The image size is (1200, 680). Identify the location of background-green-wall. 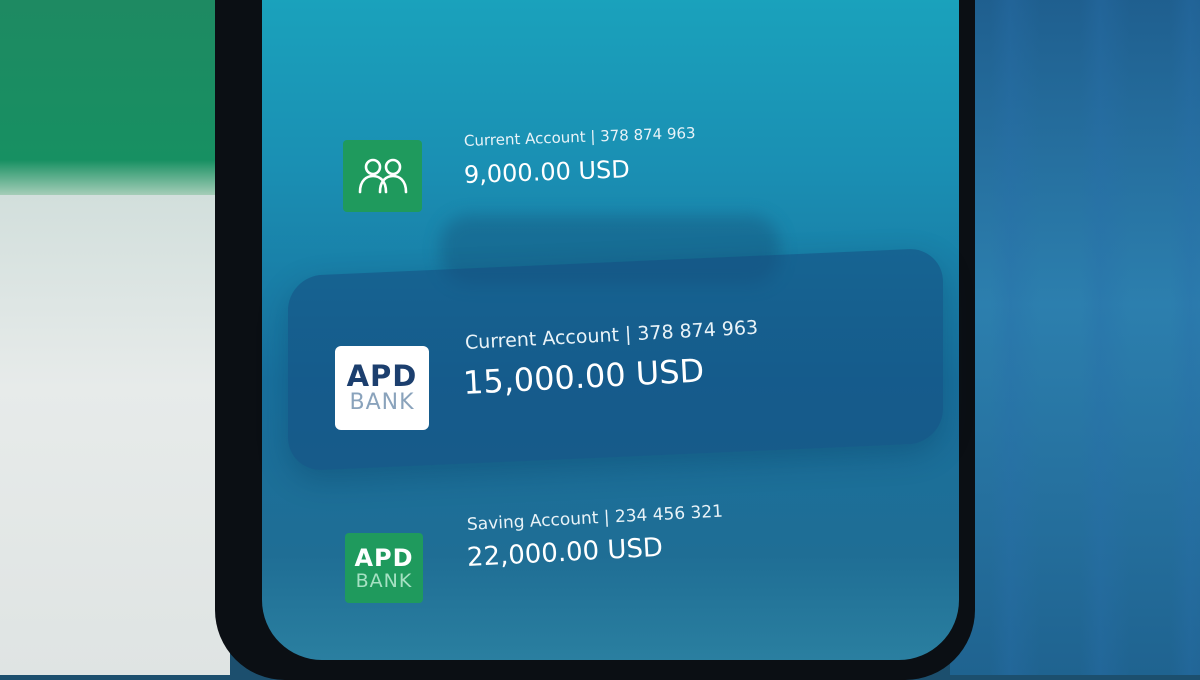
(115, 100).